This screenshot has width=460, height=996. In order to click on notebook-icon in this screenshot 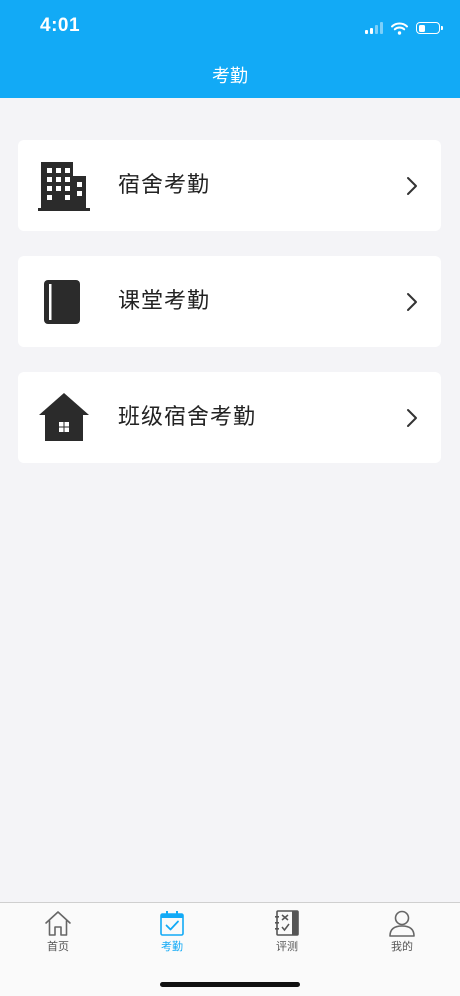, I will do `click(287, 923)`.